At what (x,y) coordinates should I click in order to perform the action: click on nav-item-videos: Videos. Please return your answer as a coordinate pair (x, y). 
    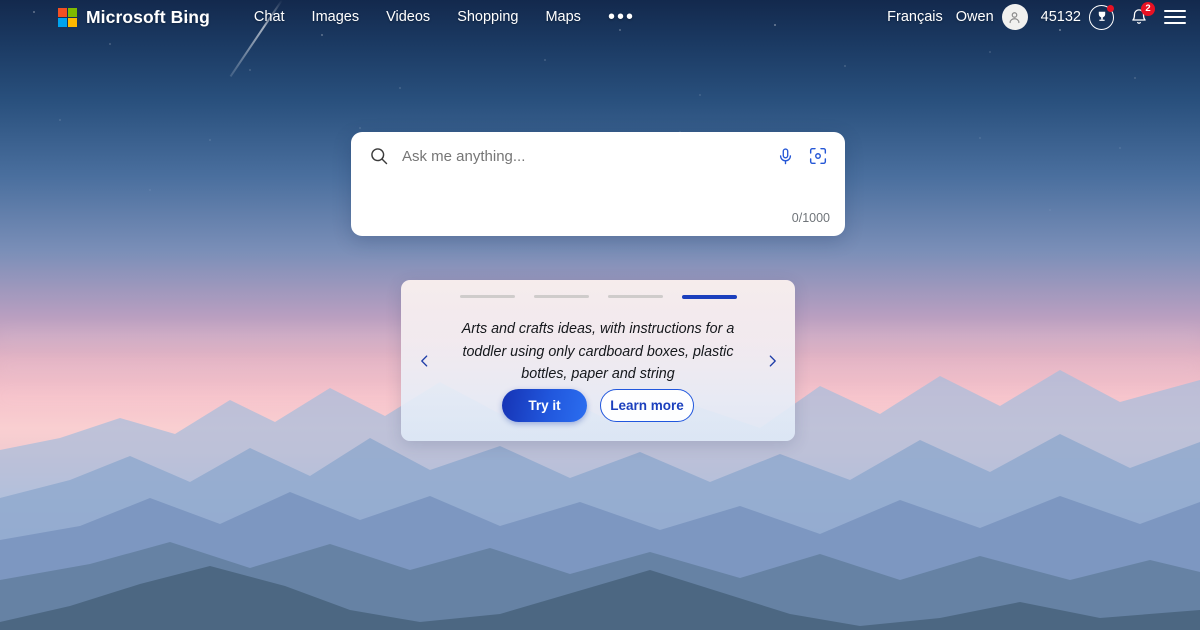
    Looking at the image, I should click on (408, 17).